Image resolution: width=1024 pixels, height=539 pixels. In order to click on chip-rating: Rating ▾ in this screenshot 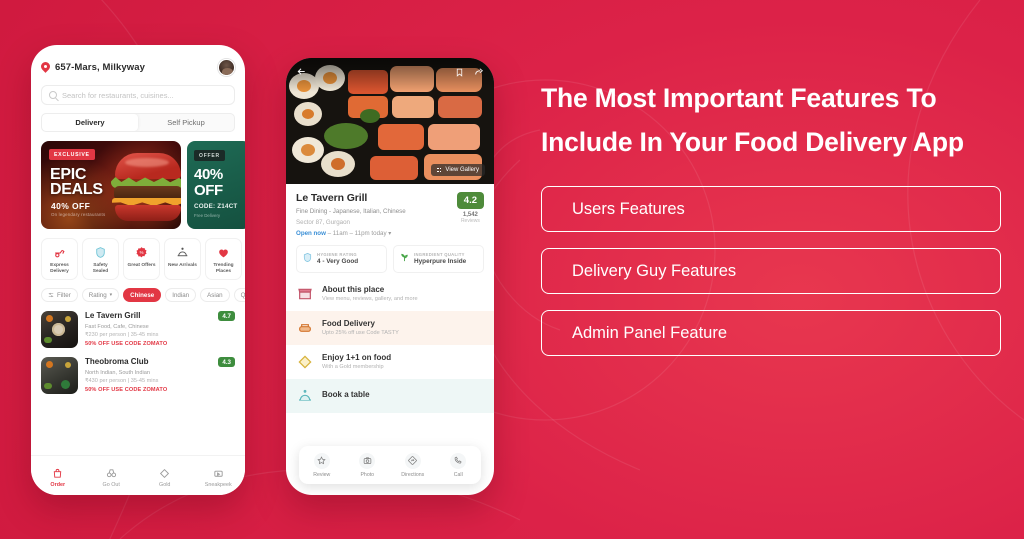, I will do `click(100, 295)`.